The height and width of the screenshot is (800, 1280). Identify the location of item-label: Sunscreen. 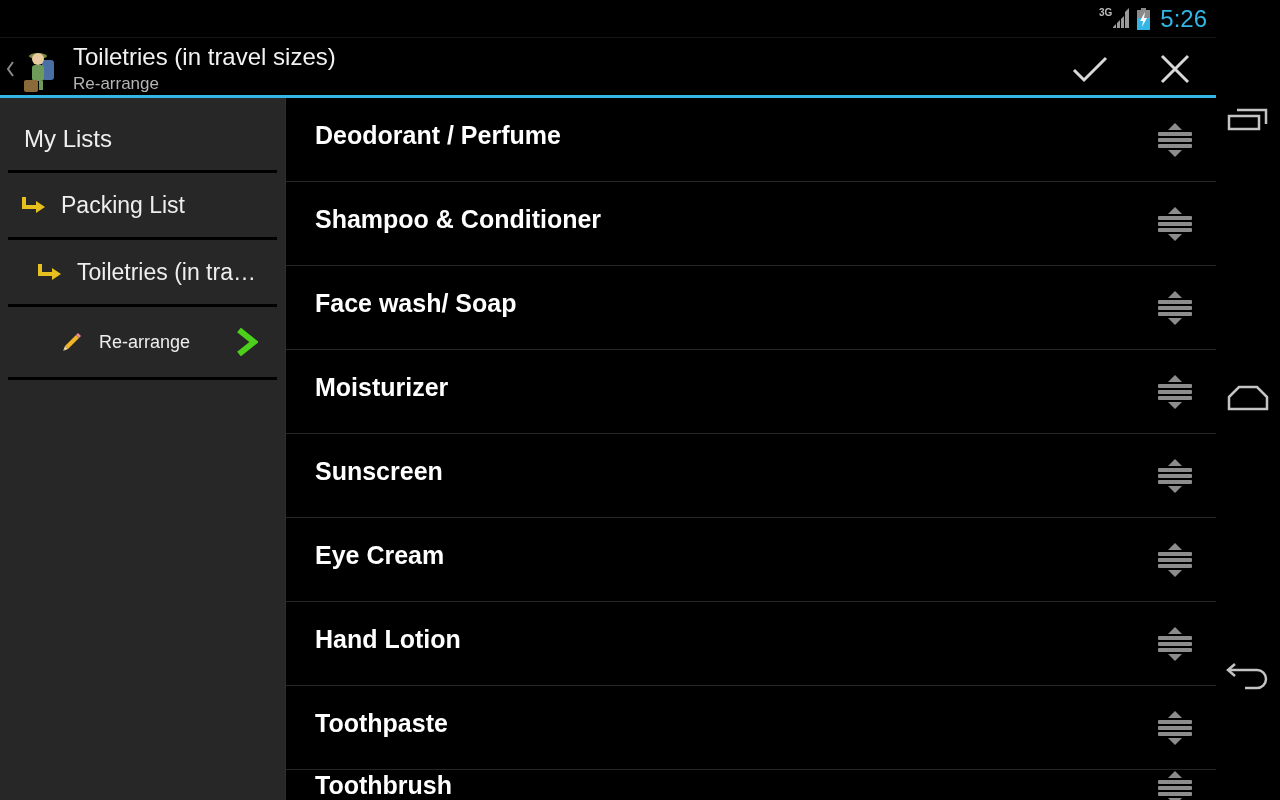
(379, 470).